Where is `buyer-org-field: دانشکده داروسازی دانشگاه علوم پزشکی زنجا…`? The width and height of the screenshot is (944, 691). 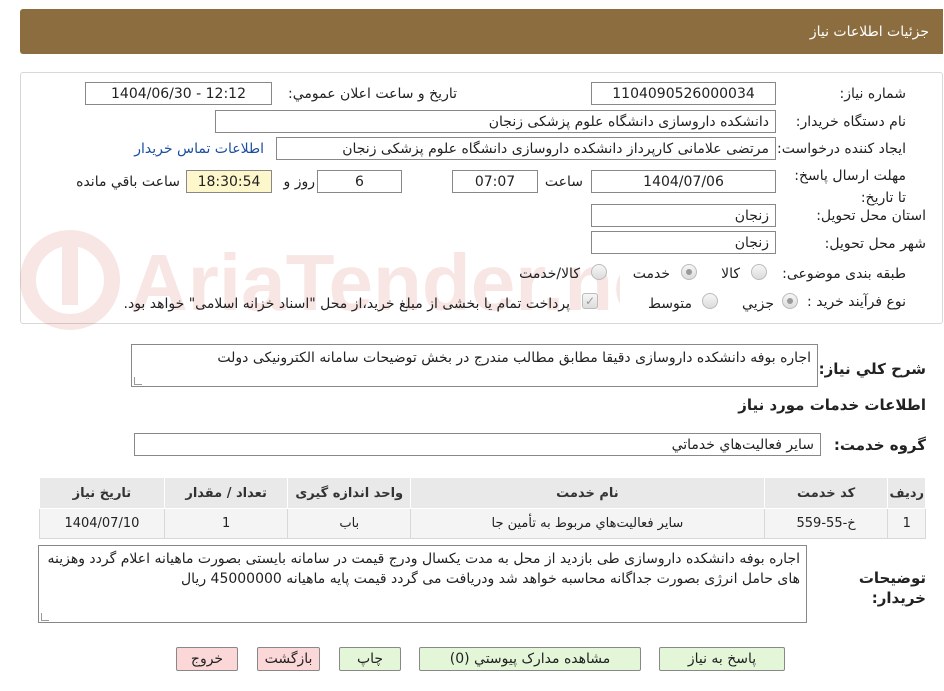
buyer-org-field: دانشکده داروسازی دانشگاه علوم پزشکی زنجا… is located at coordinates (495, 121).